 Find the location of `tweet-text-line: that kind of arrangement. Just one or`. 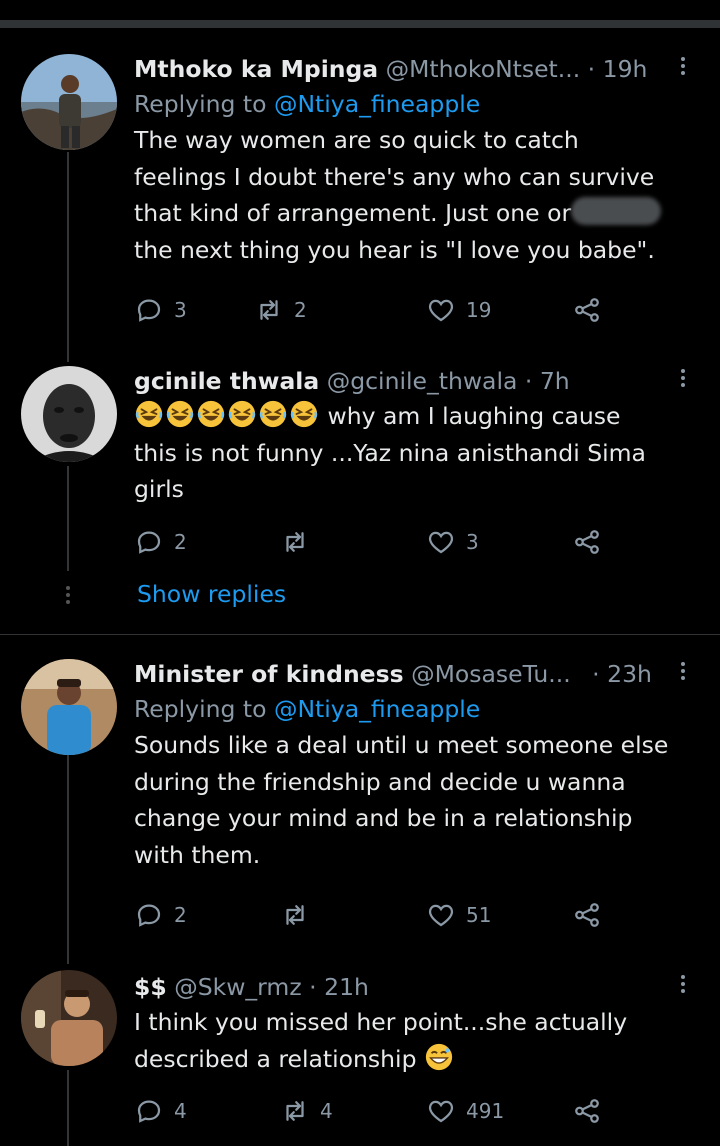

tweet-text-line: that kind of arrangement. Just one or is located at coordinates (412, 213).